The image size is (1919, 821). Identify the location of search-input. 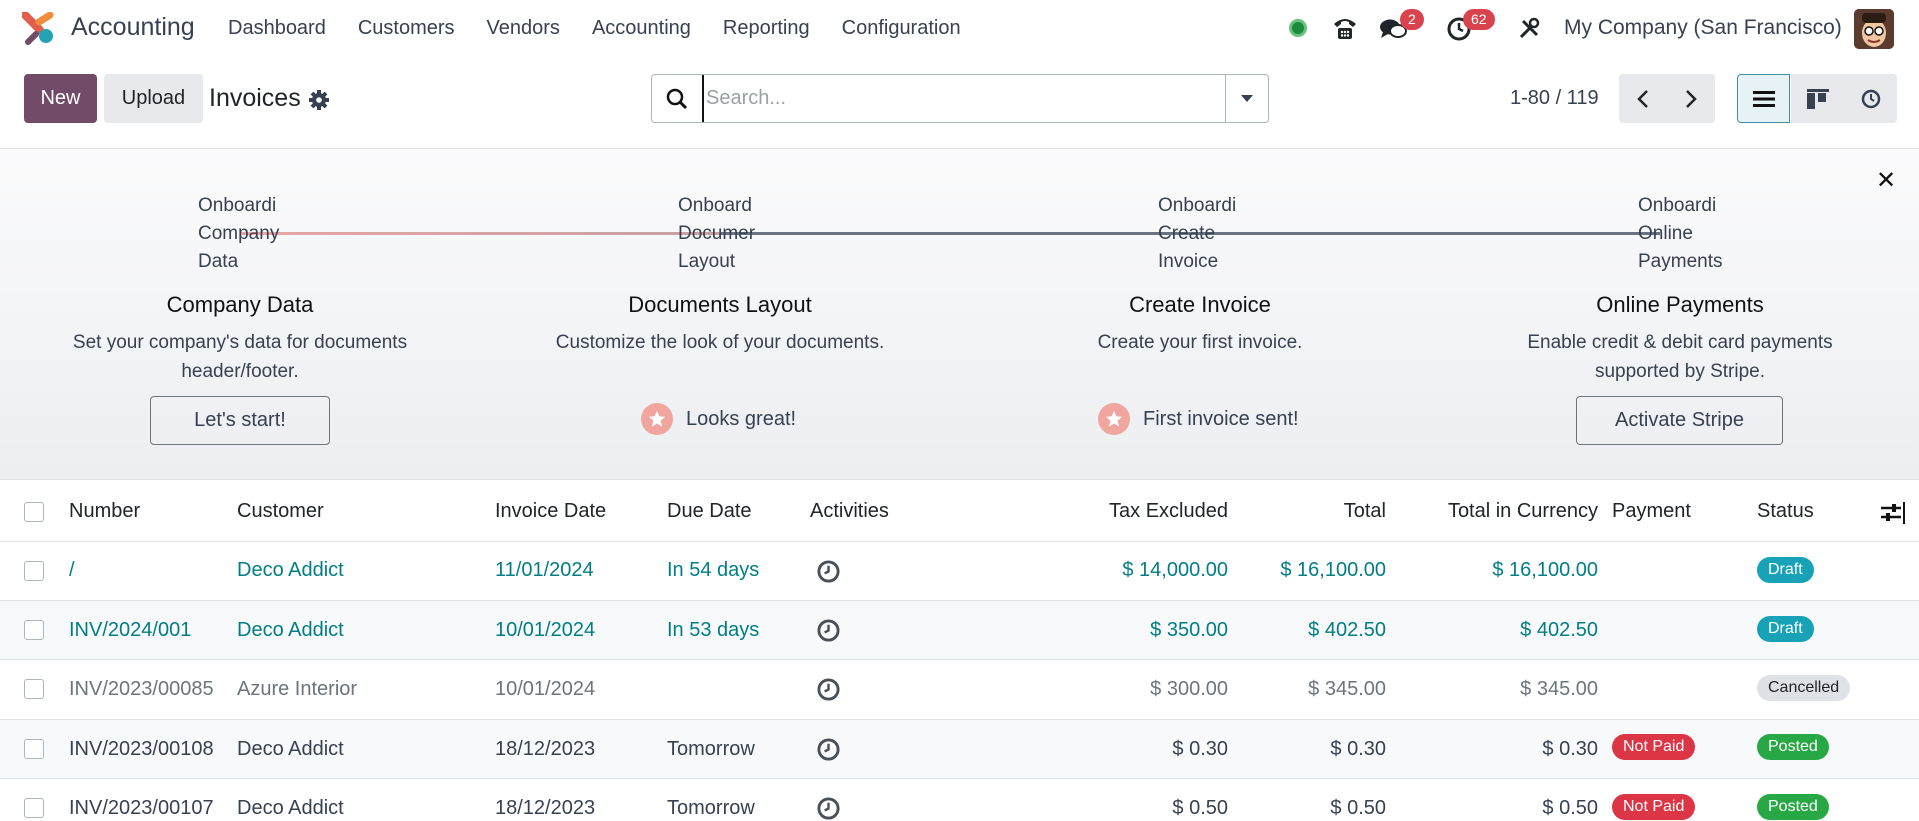
(963, 98).